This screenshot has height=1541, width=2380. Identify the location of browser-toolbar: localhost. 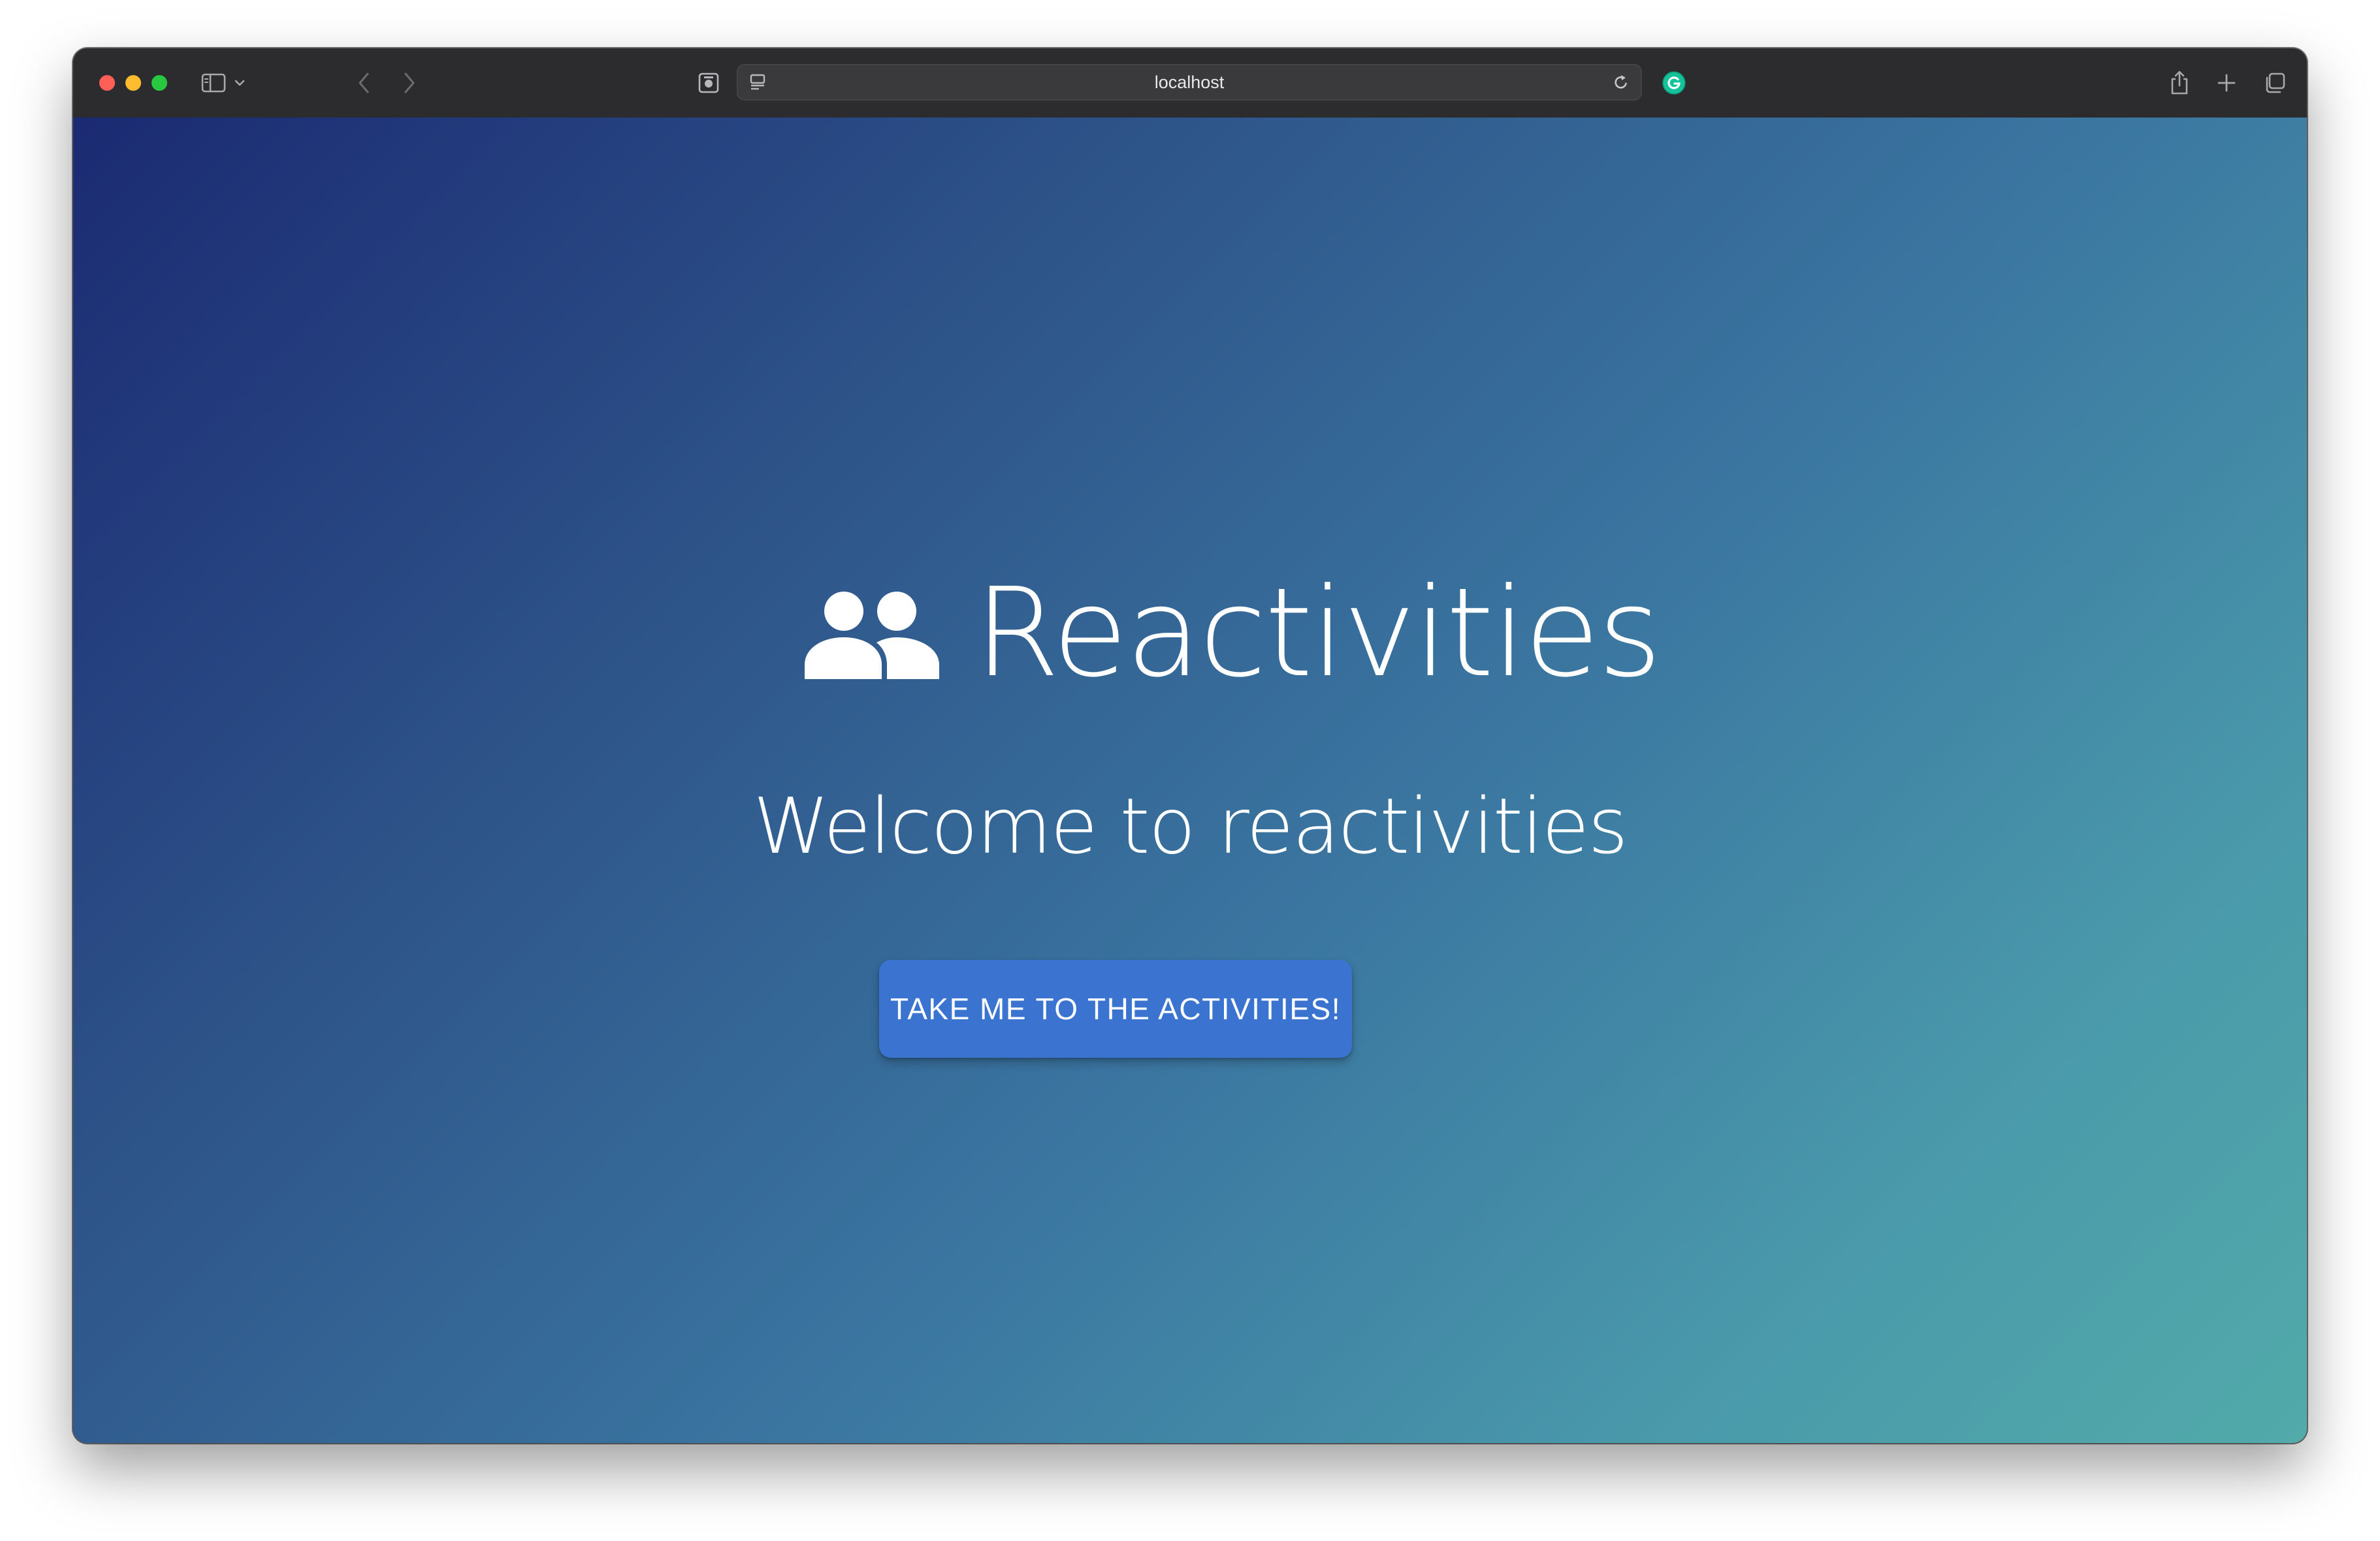
(1190, 83).